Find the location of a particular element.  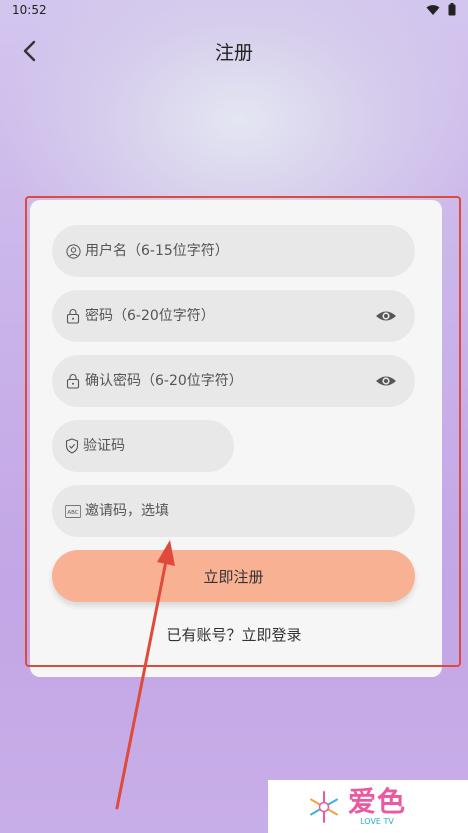

username-input is located at coordinates (250, 251).